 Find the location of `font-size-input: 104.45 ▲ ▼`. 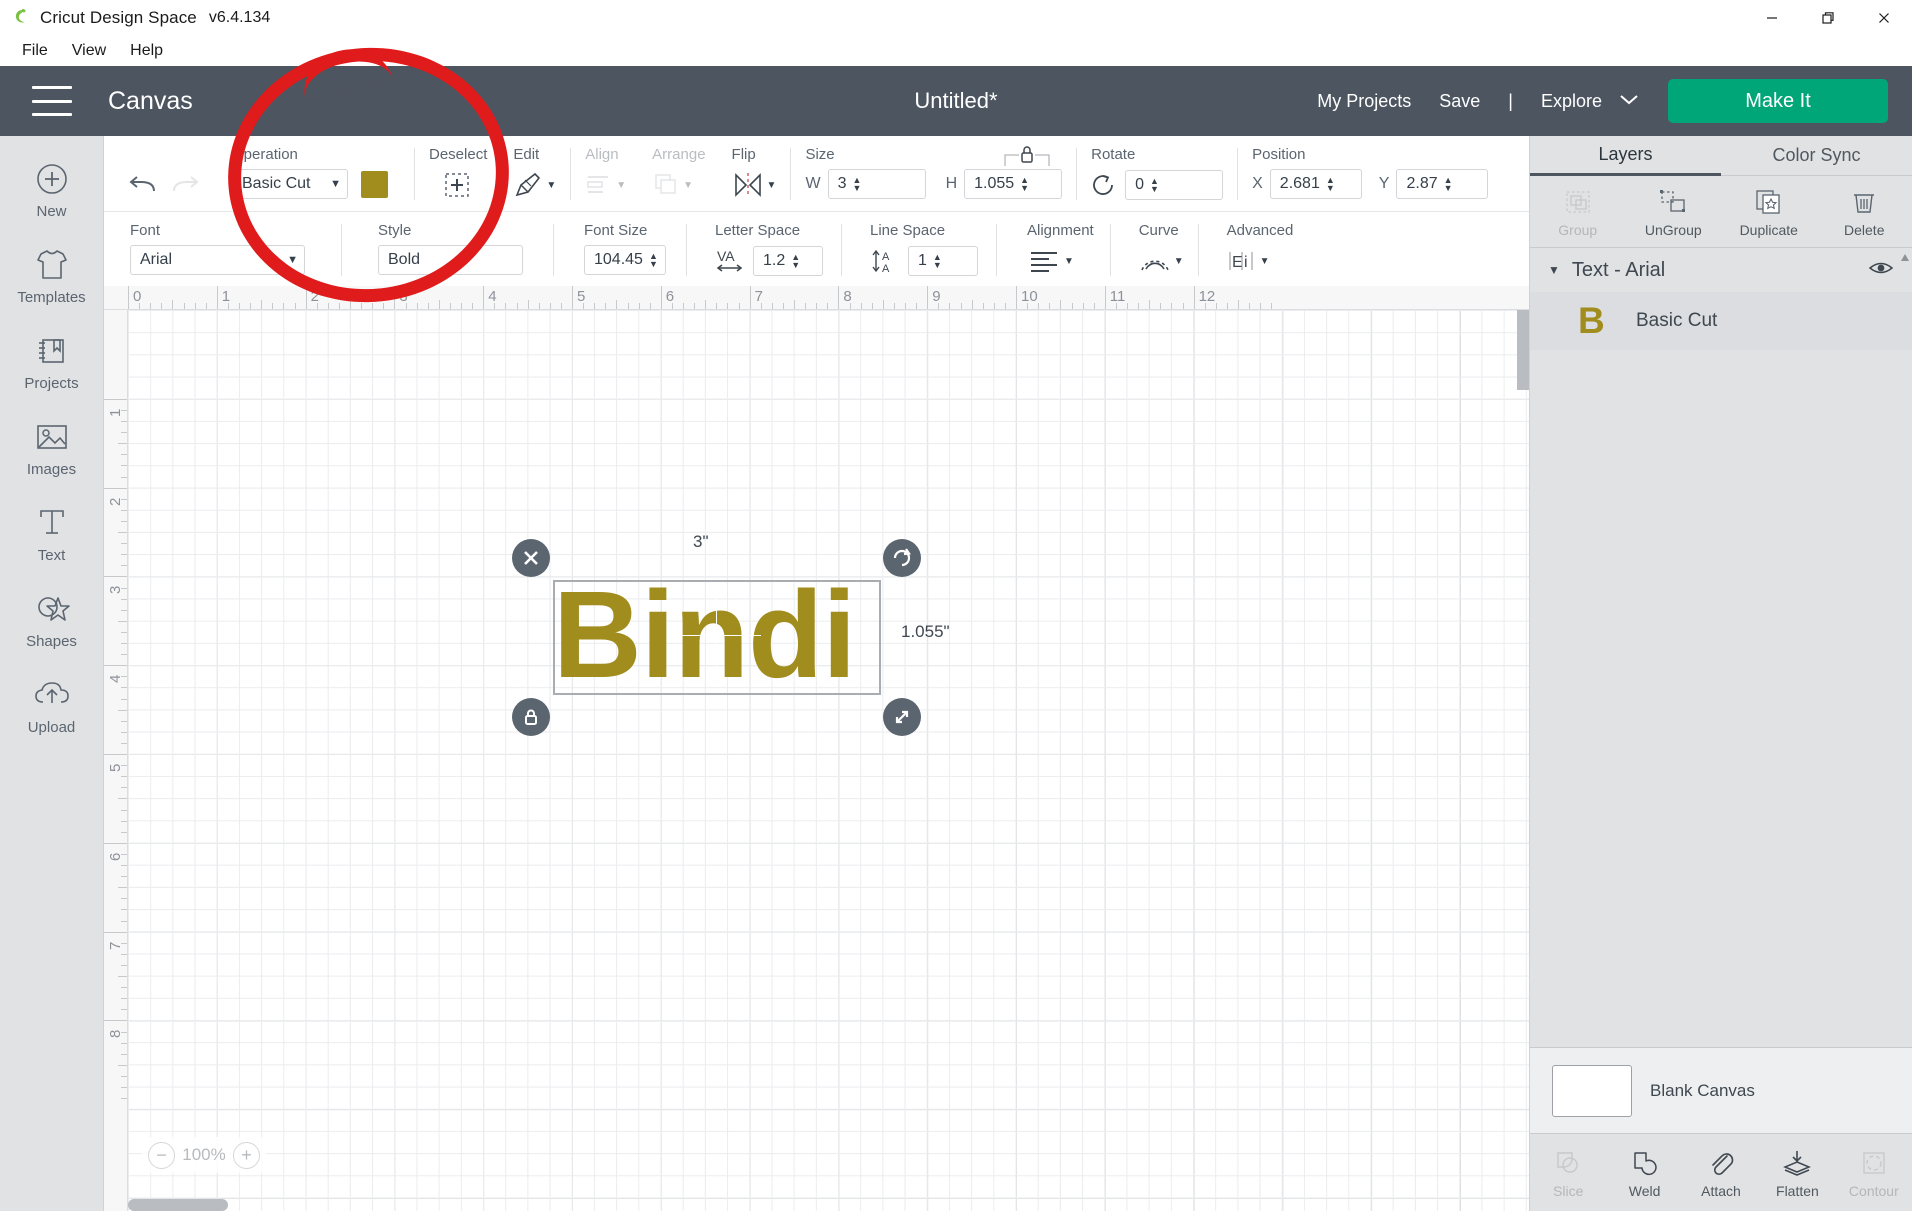

font-size-input: 104.45 ▲ ▼ is located at coordinates (625, 260).